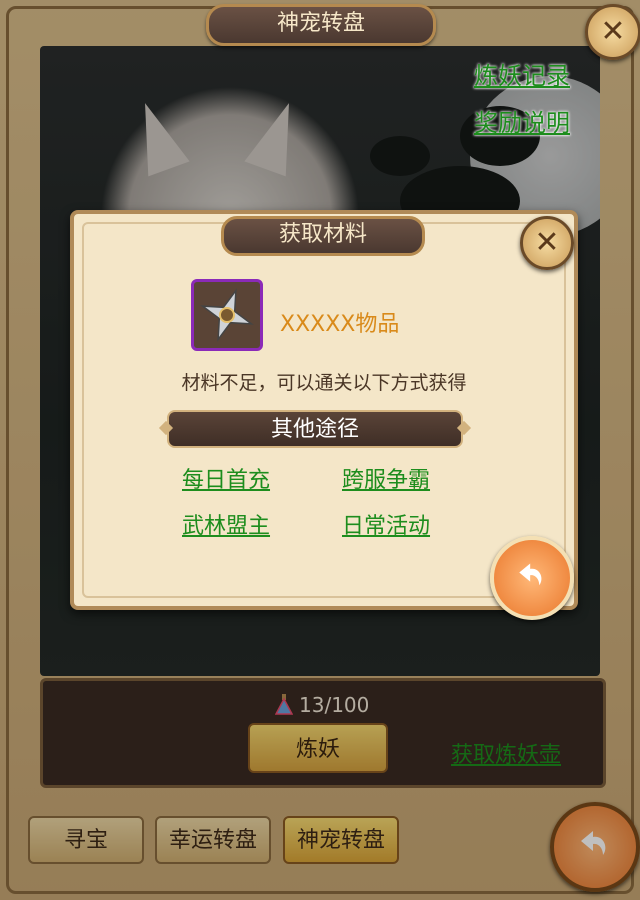 The width and height of the screenshot is (640, 900). What do you see at coordinates (530, 574) in the screenshot?
I see `back-arrow-icon` at bounding box center [530, 574].